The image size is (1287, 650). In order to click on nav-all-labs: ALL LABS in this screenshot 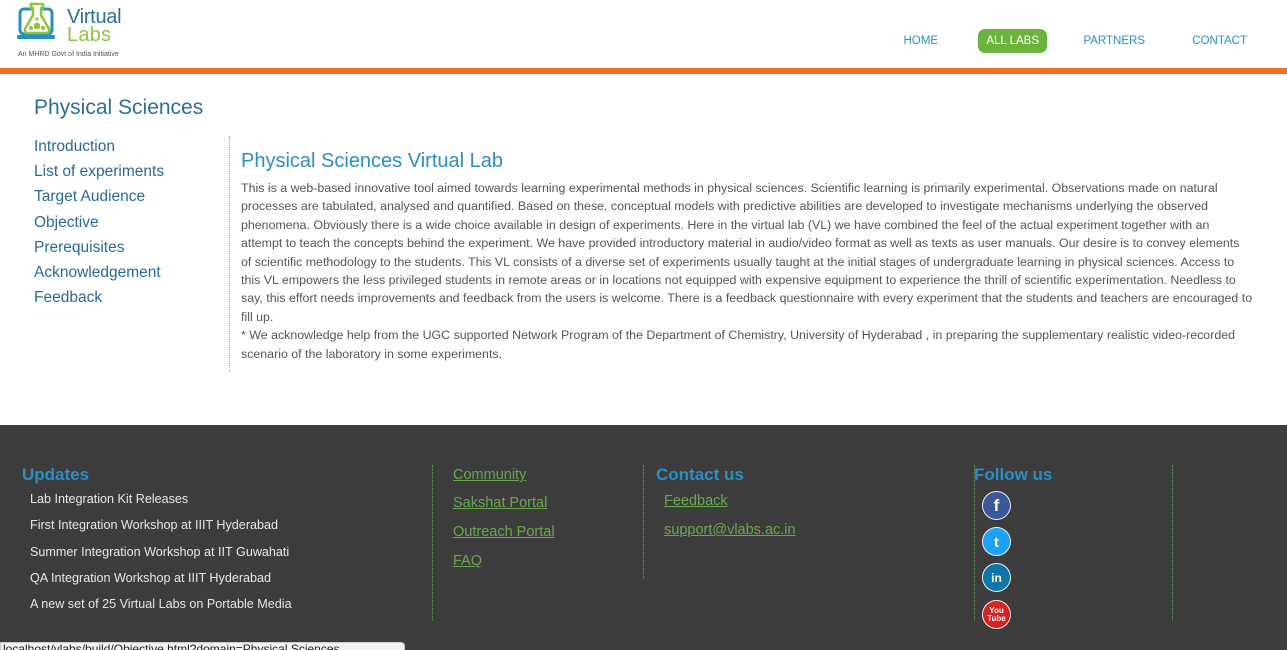, I will do `click(1012, 41)`.